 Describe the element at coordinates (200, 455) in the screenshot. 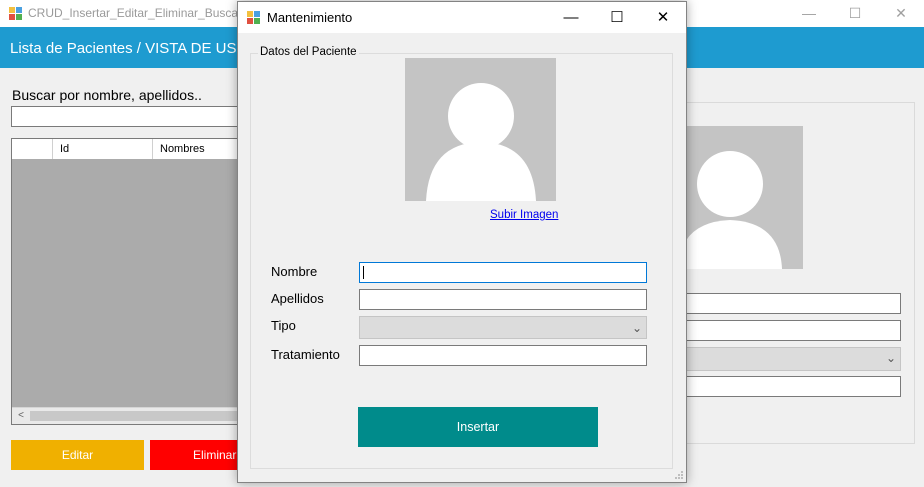

I see `delete-button: Eliminar` at that location.